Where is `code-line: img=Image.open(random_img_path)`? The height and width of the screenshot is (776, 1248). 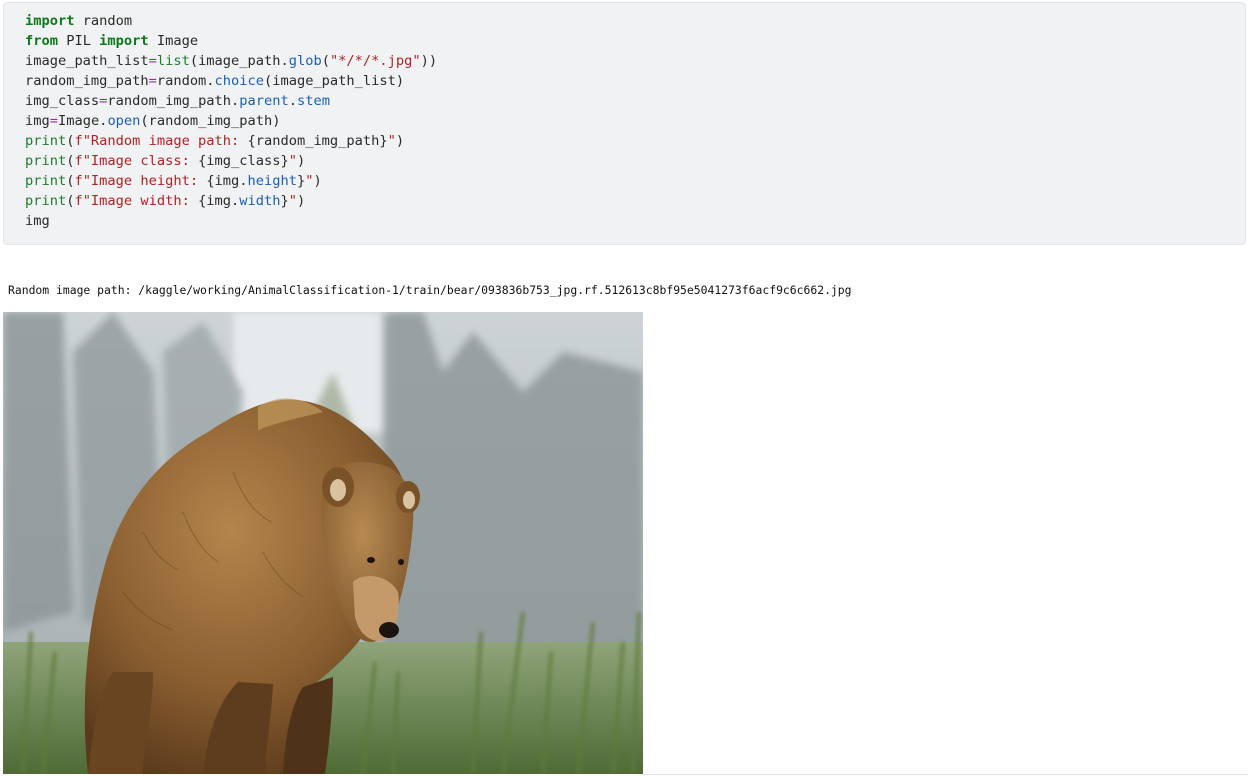 code-line: img=Image.open(random_img_path) is located at coordinates (231, 121).